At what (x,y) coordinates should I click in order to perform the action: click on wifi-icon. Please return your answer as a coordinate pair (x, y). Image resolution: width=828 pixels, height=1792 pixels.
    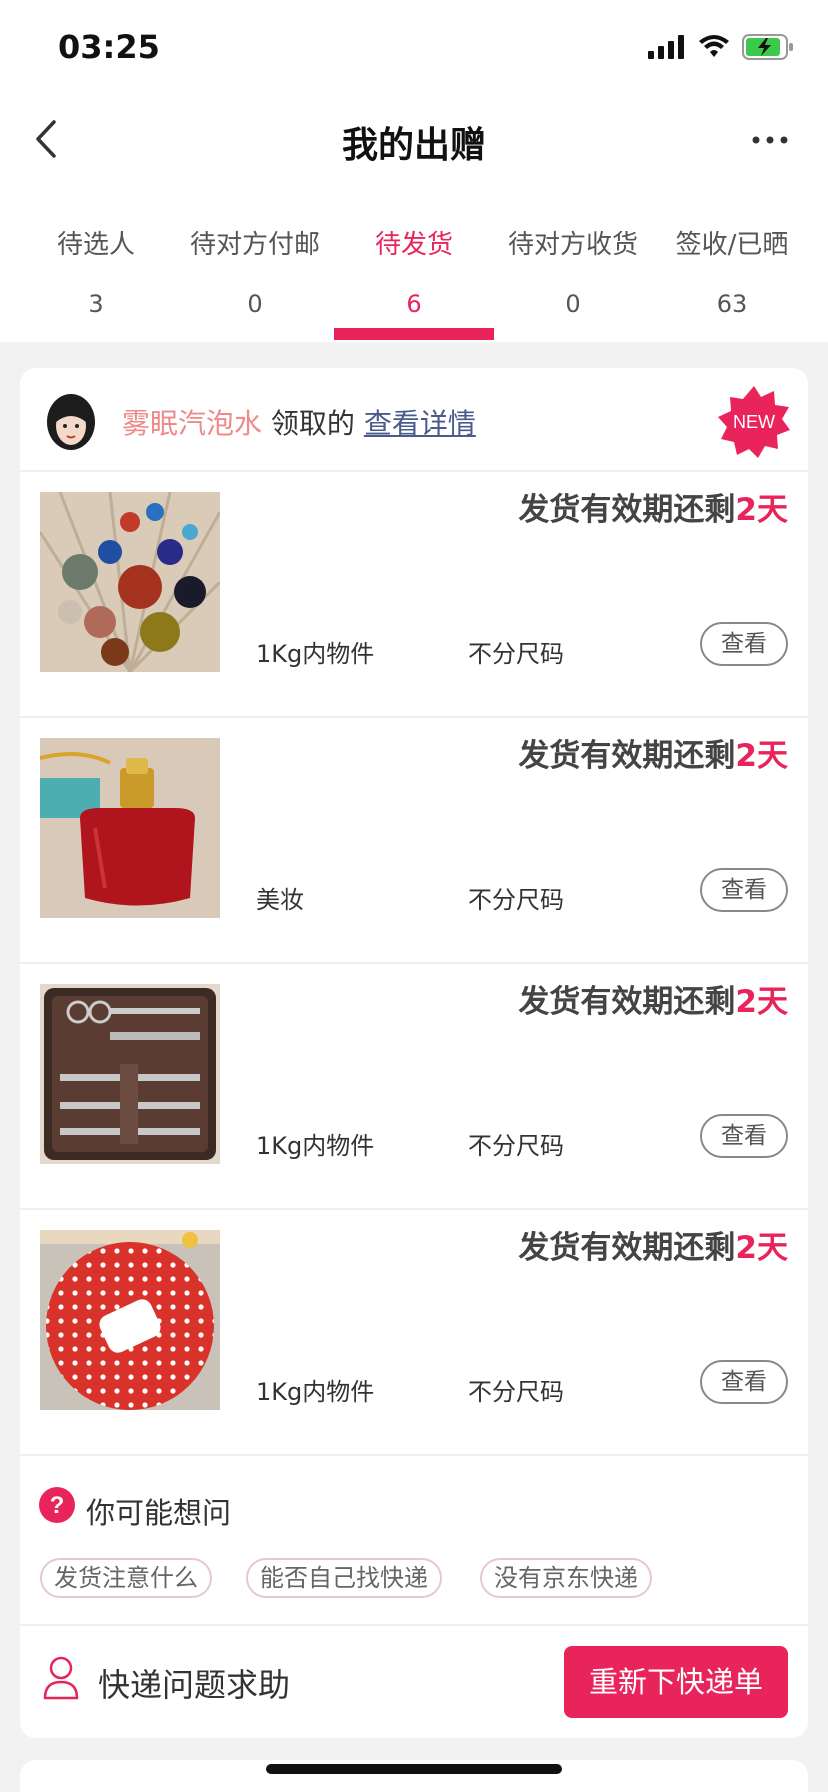
    Looking at the image, I should click on (714, 46).